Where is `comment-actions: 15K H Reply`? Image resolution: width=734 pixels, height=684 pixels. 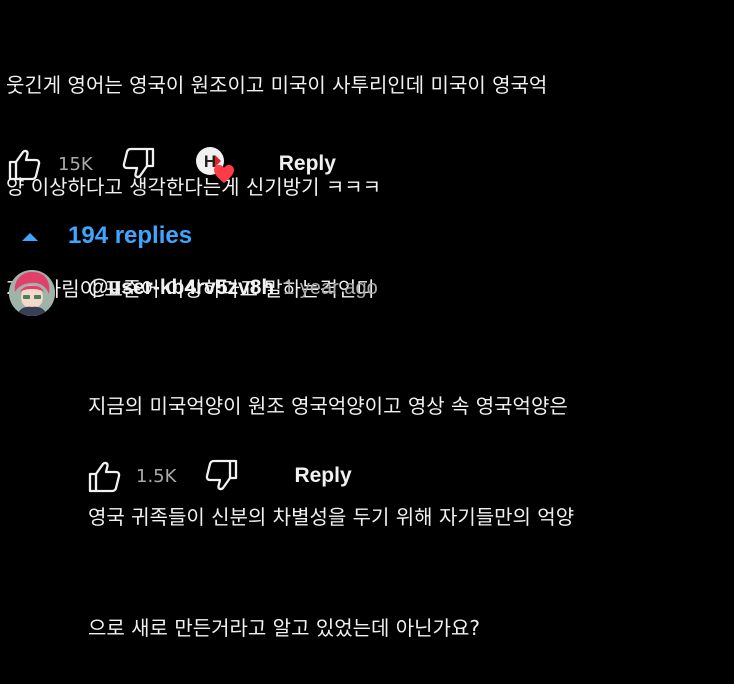
comment-actions: 15K H Reply is located at coordinates (171, 164).